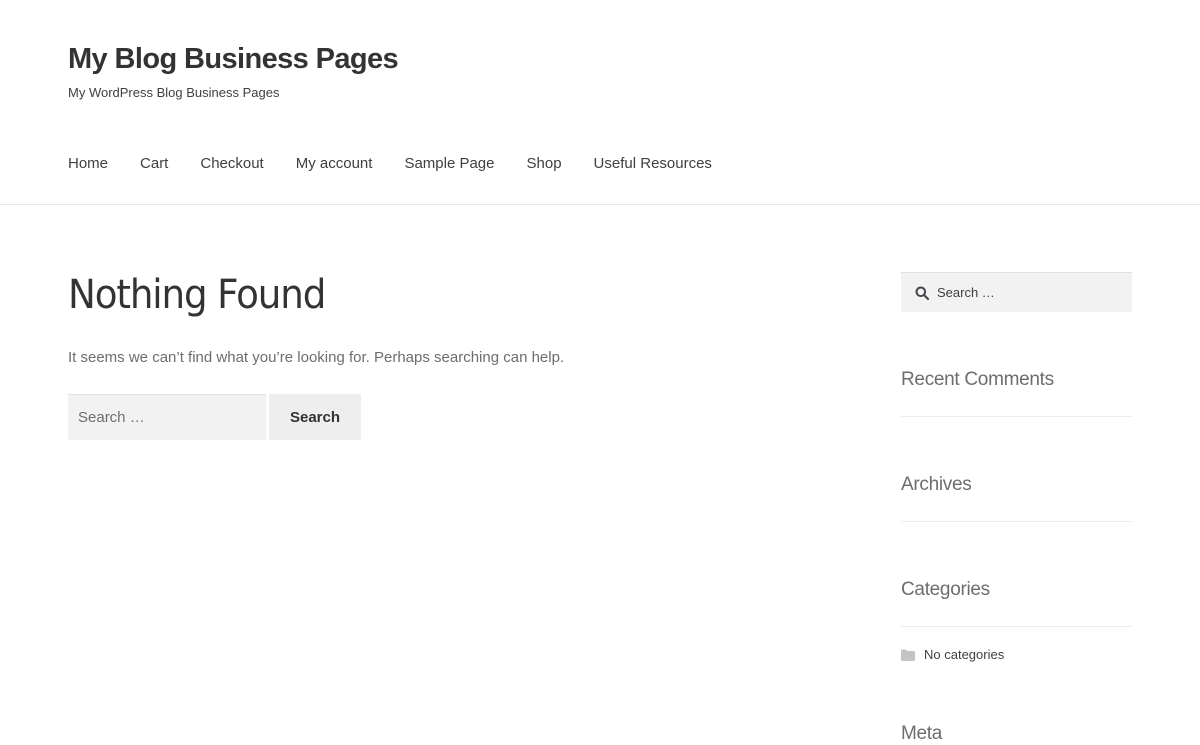  I want to click on nav-item-sample-page: Sample Page, so click(449, 165).